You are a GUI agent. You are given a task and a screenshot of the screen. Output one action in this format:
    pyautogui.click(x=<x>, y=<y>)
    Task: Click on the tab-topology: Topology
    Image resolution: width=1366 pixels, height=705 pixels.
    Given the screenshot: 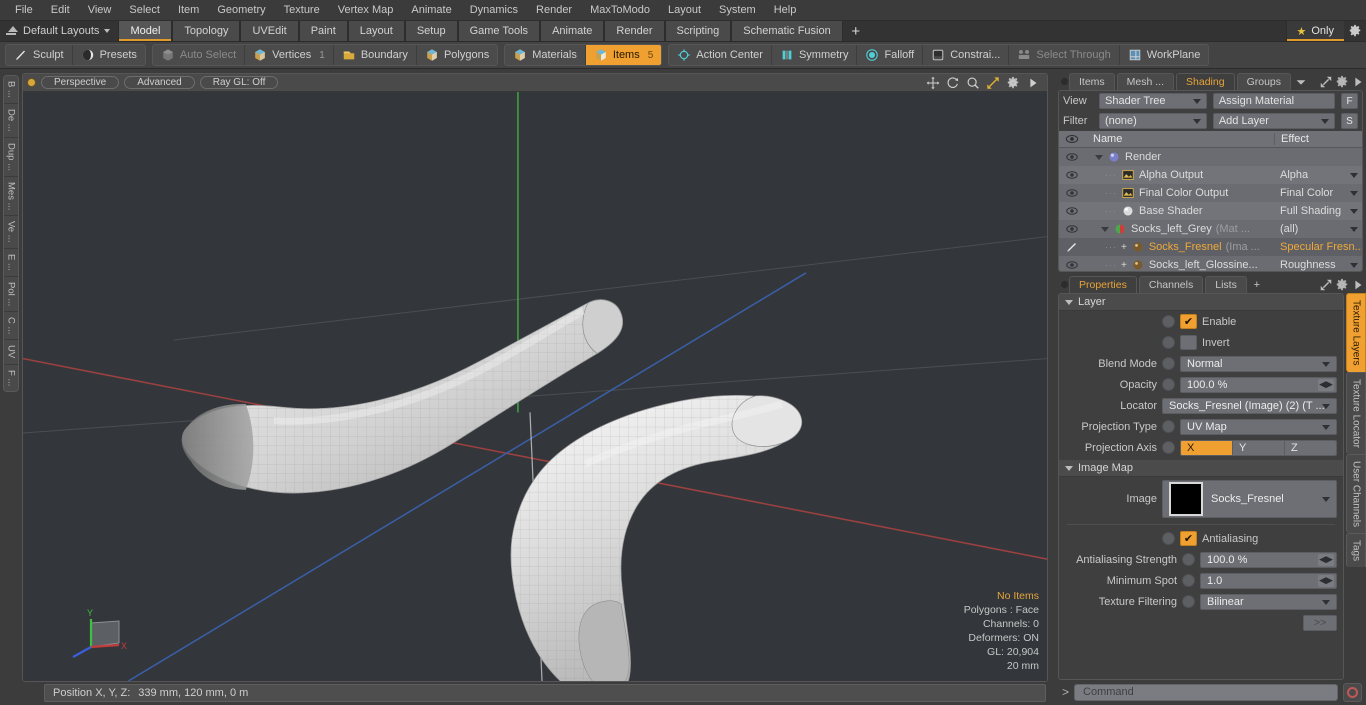 What is the action you would take?
    pyautogui.click(x=206, y=31)
    